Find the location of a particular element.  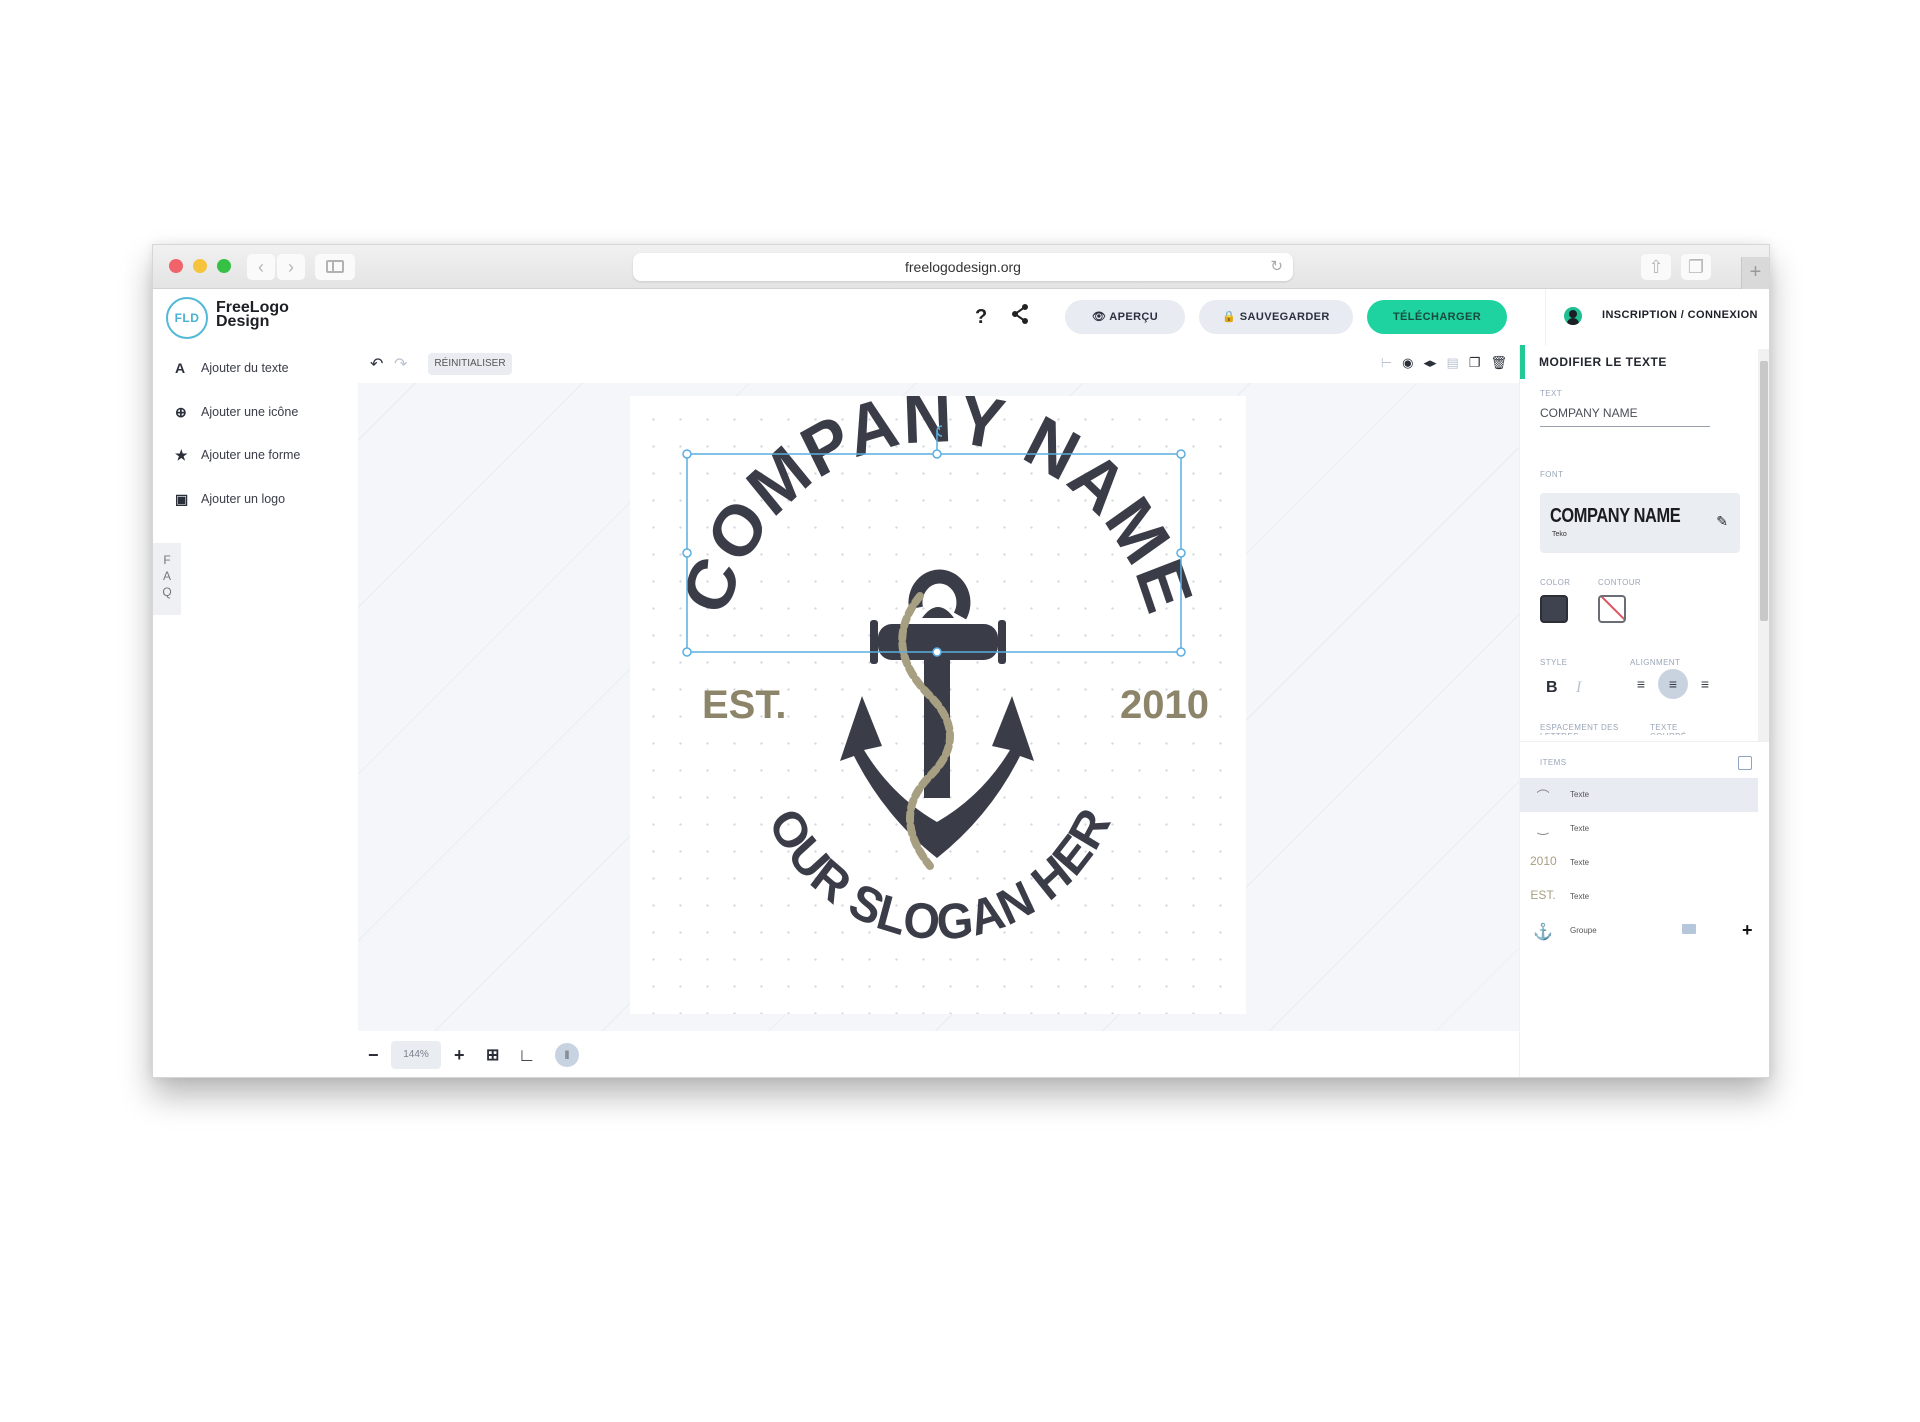

signup-login-link: INSCRIPTION / CONNEXION is located at coordinates (1680, 315).